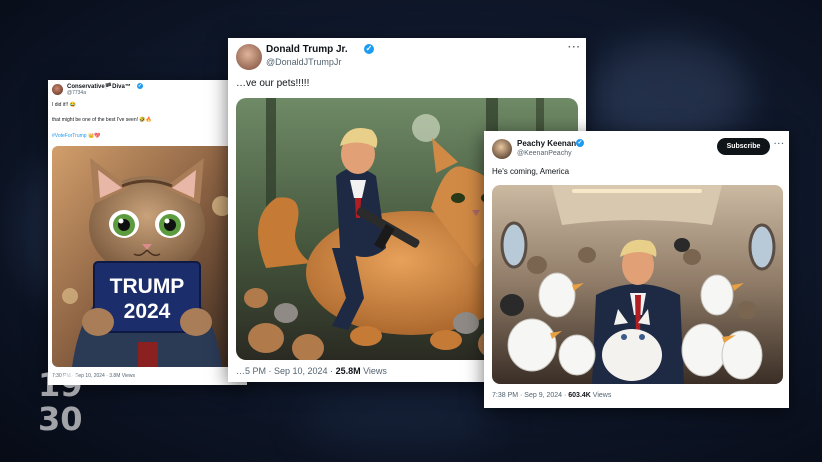 The width and height of the screenshot is (822, 462). What do you see at coordinates (147, 311) in the screenshot?
I see `sign-year: 2024` at bounding box center [147, 311].